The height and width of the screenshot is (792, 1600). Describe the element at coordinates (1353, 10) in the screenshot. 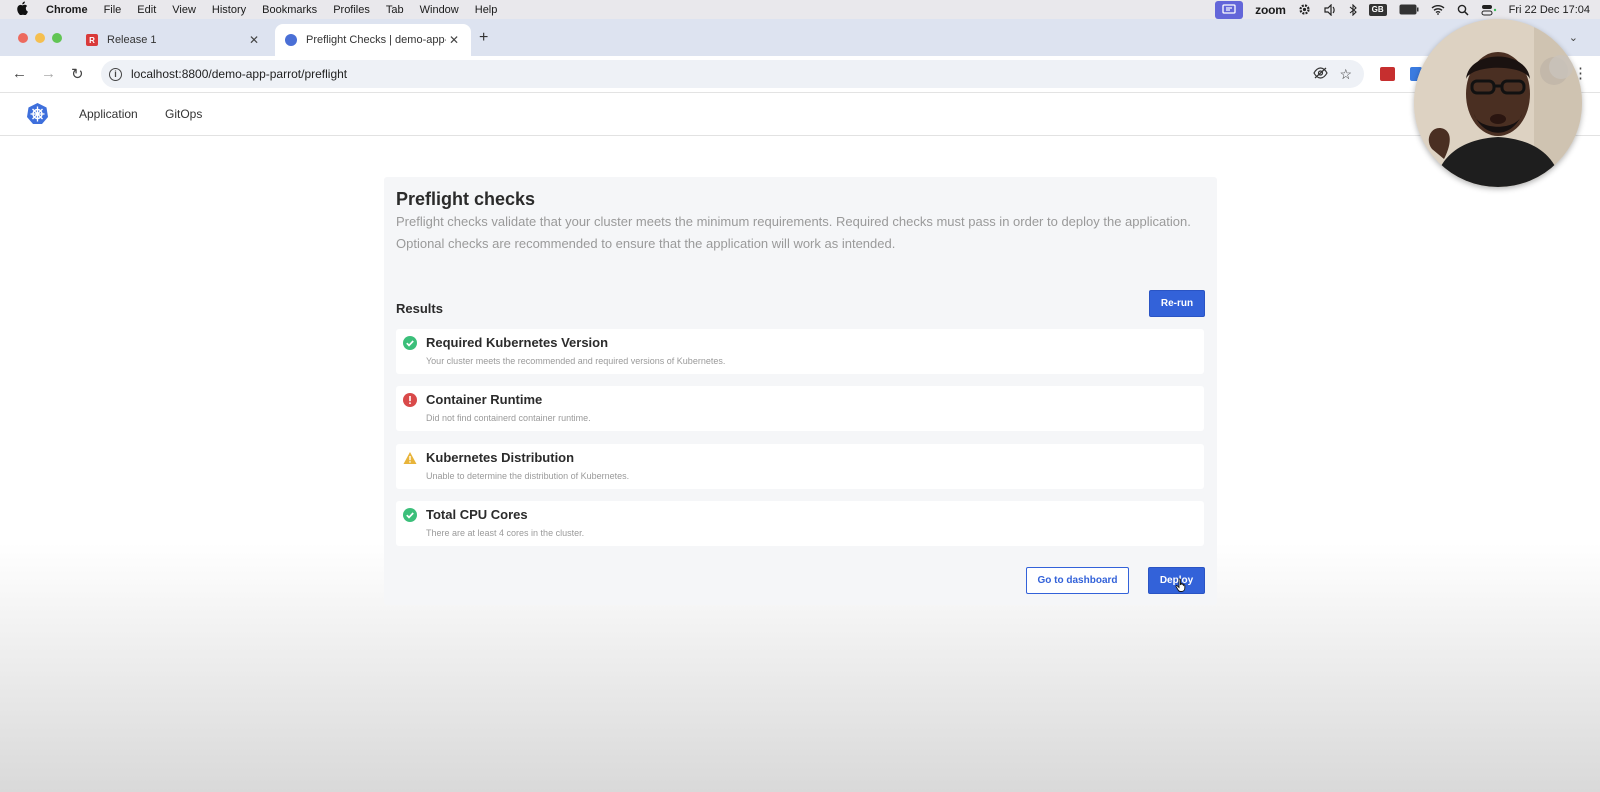

I see `bluetooth-icon` at that location.